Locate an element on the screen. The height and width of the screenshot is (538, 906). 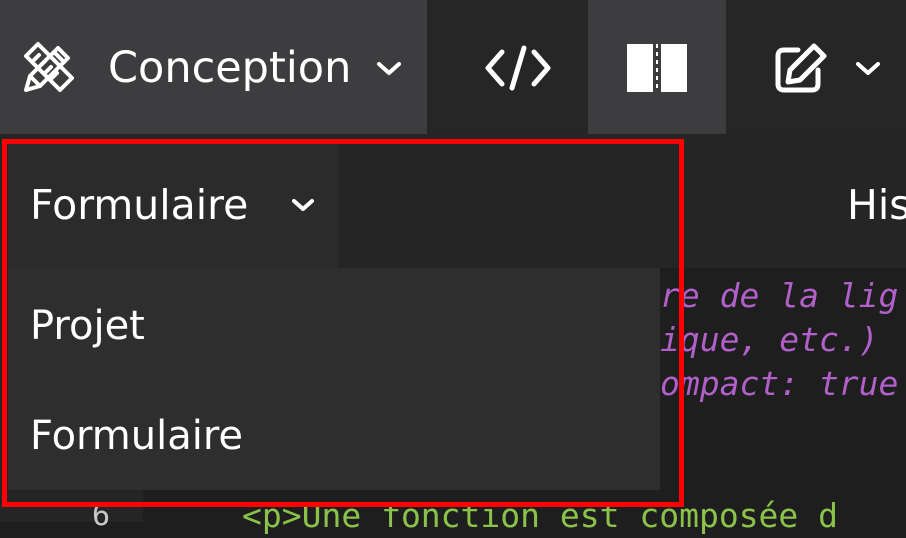
code-comment-line: re de la lig is located at coordinates (779, 295).